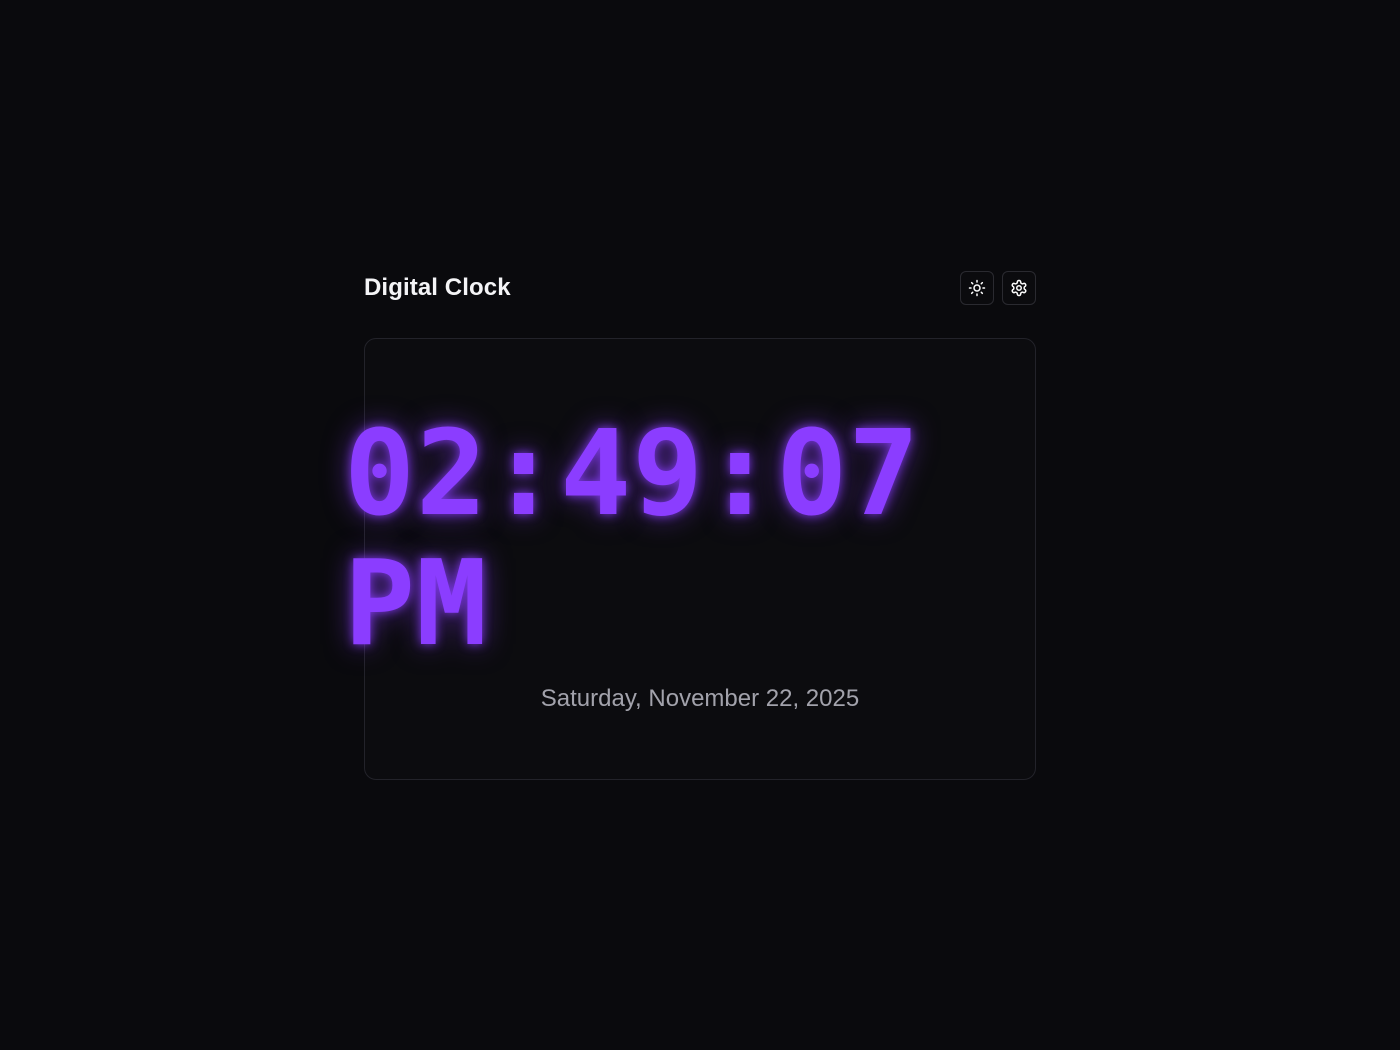 Image resolution: width=1400 pixels, height=1050 pixels. I want to click on theme-toggle-button, so click(977, 288).